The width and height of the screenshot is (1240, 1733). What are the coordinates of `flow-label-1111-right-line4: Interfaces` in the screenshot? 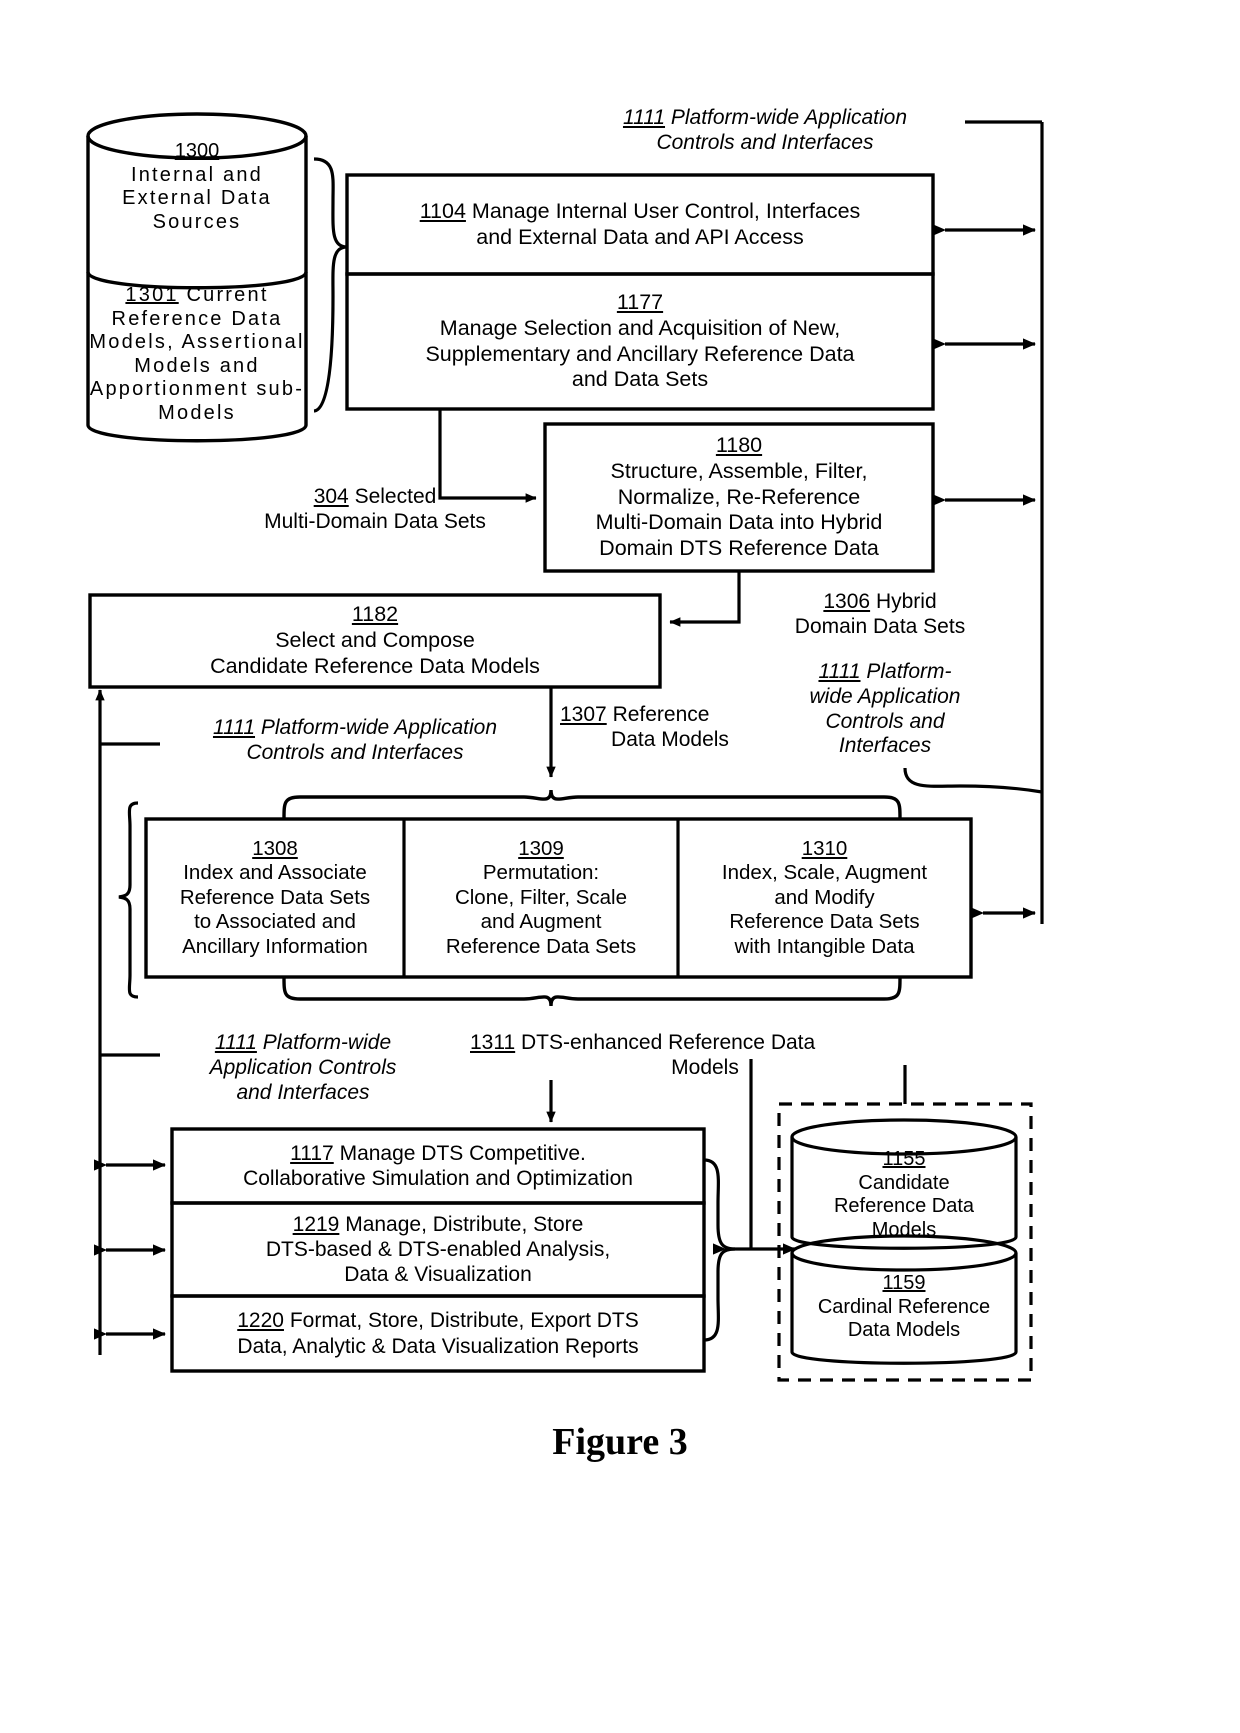 It's located at (885, 746).